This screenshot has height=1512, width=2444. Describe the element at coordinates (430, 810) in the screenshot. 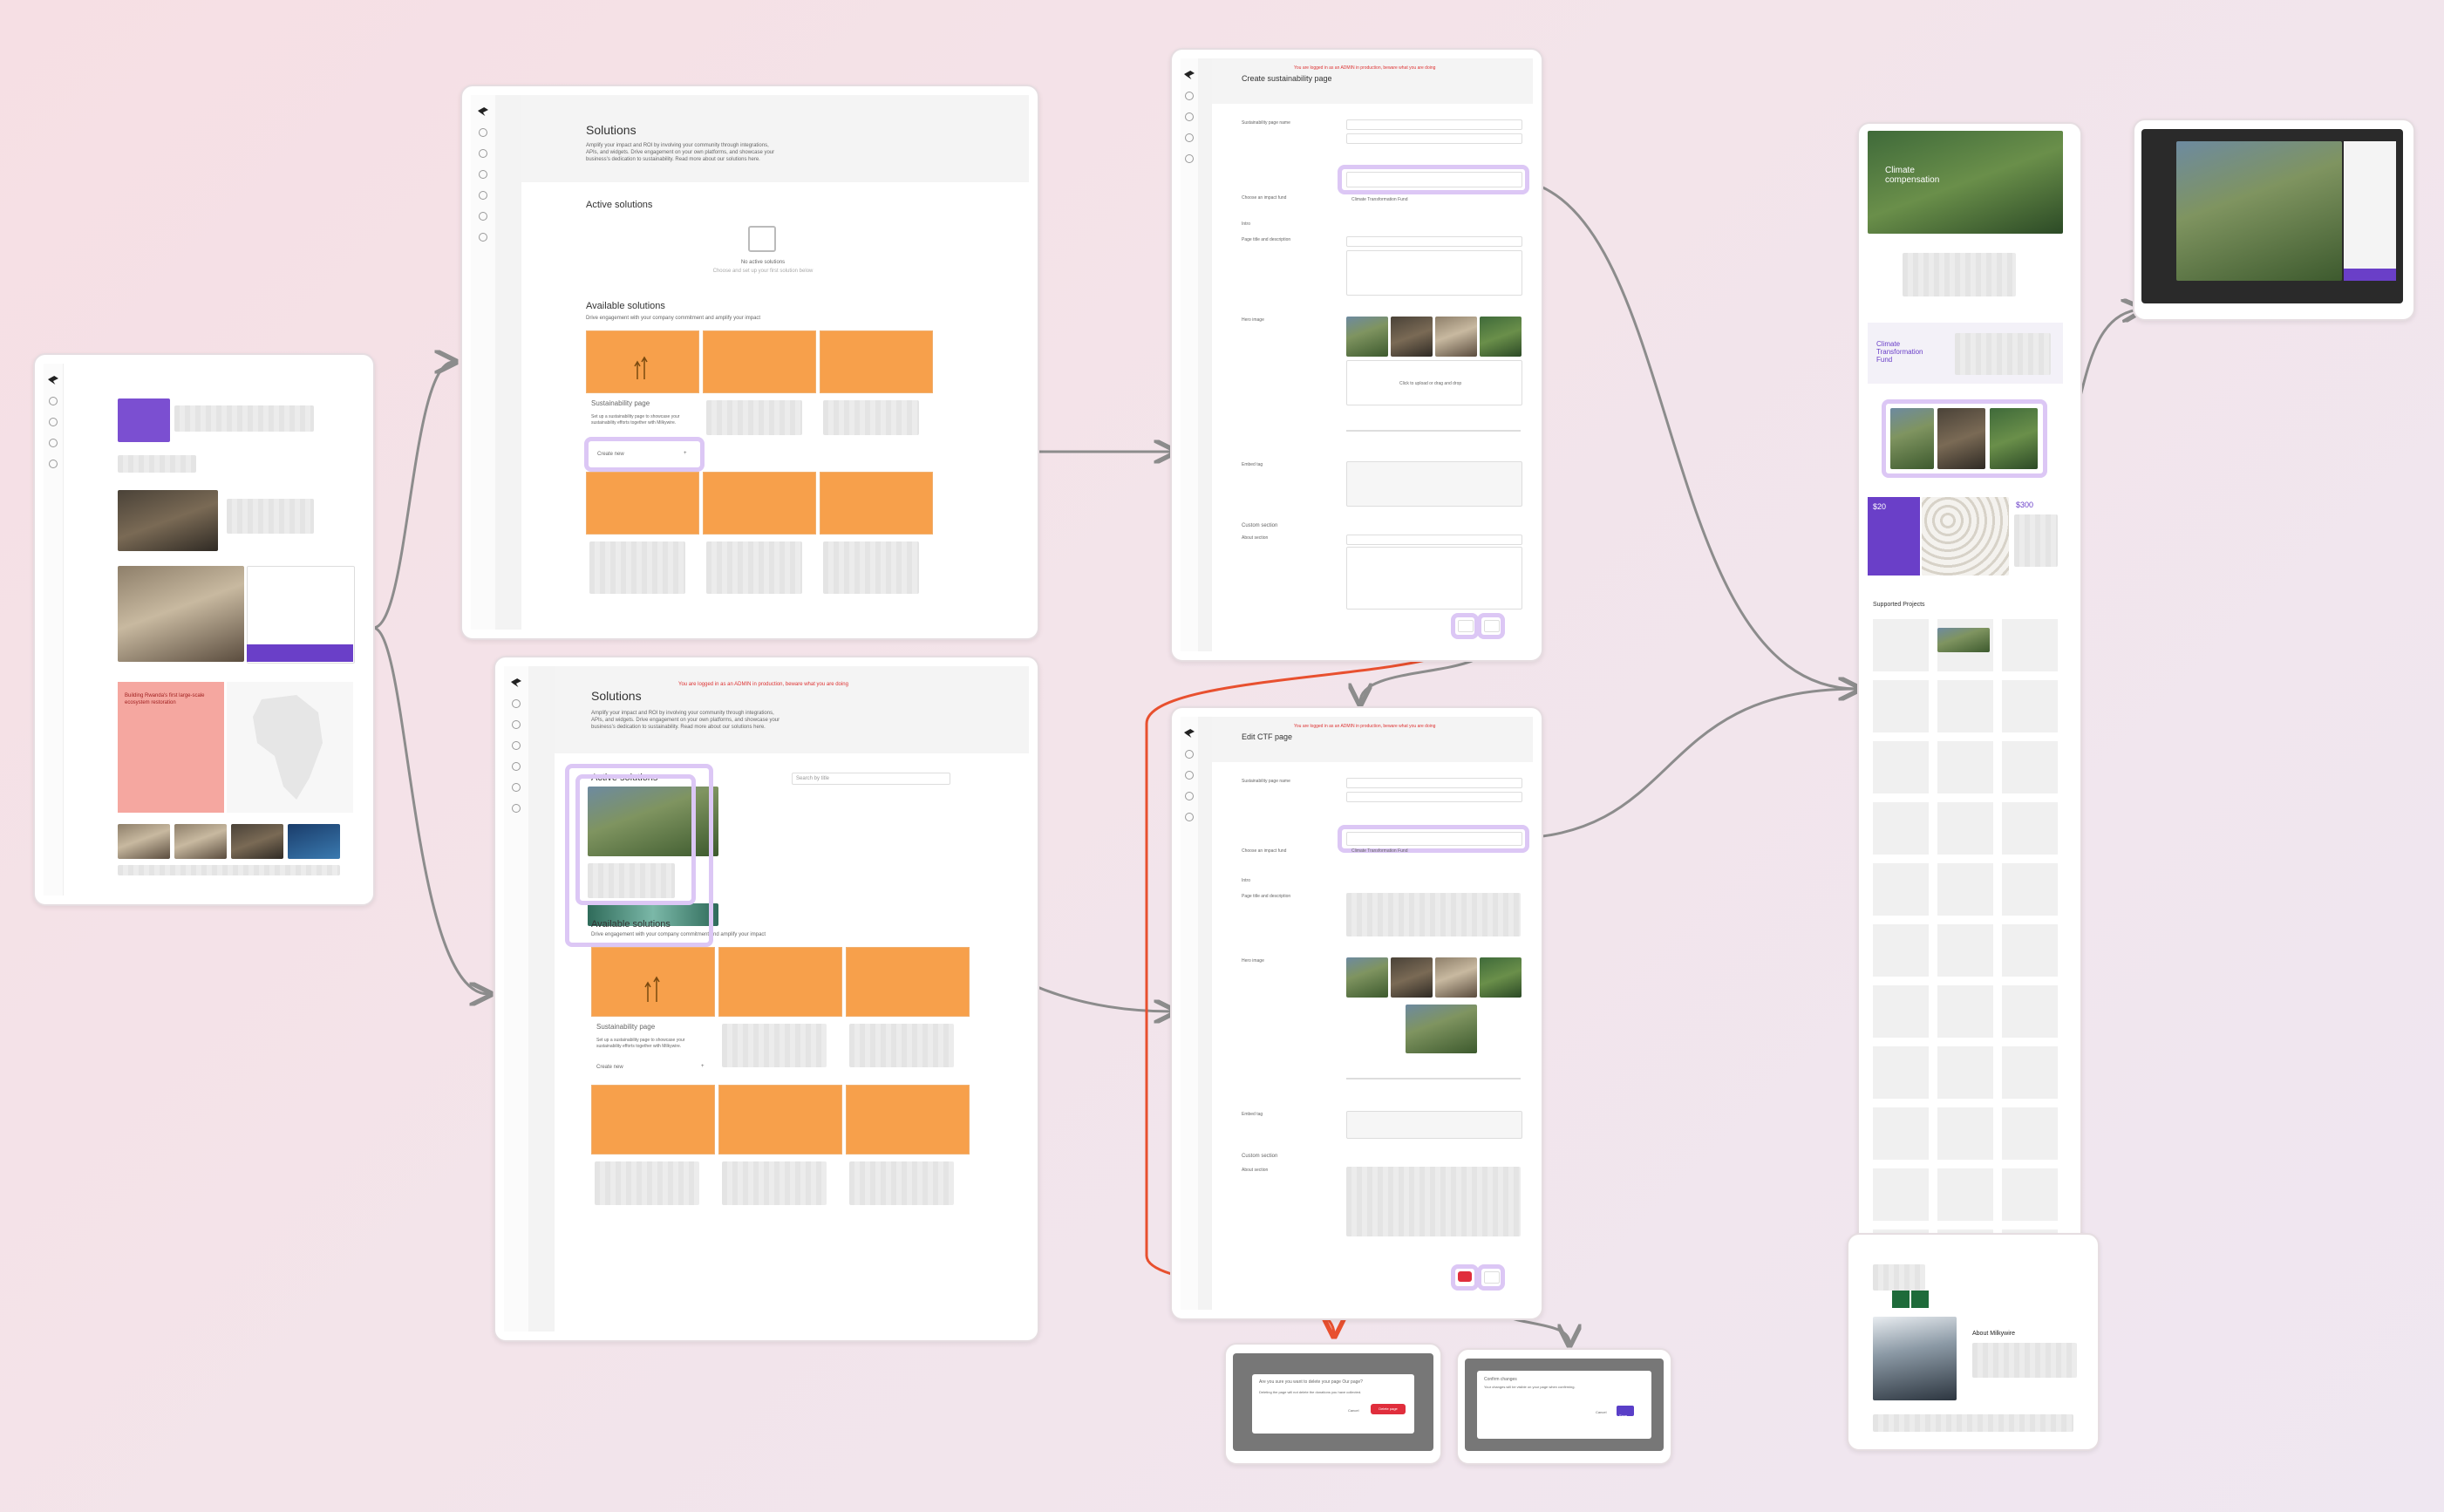

I see `arrow-dashboard-to-solutions-b` at that location.